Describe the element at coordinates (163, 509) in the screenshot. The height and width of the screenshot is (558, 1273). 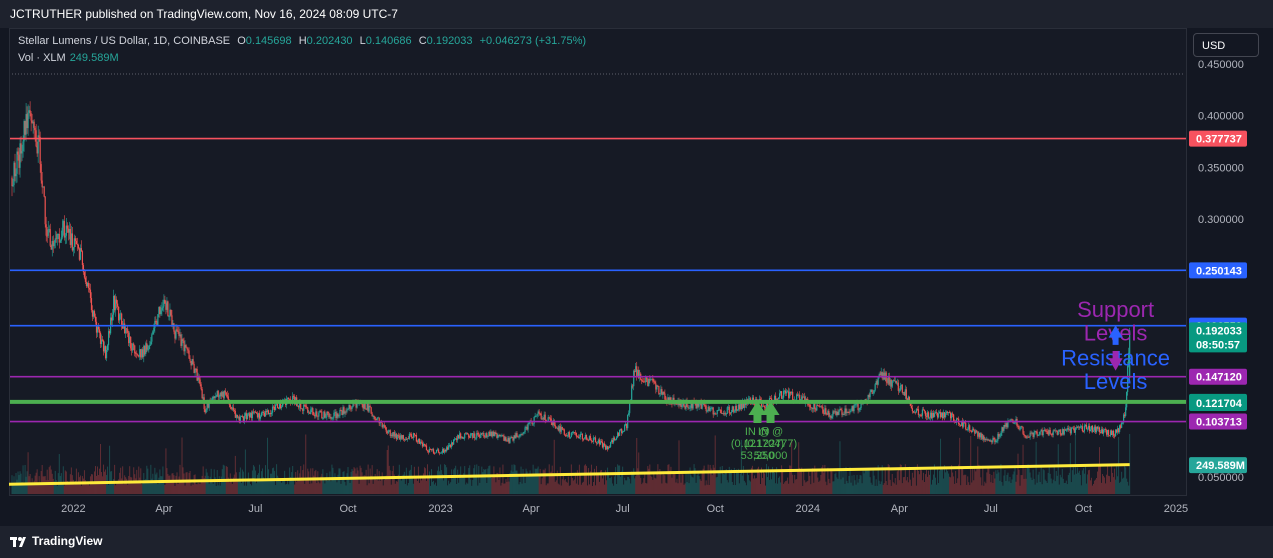
I see `x-tick-label: Apr` at that location.